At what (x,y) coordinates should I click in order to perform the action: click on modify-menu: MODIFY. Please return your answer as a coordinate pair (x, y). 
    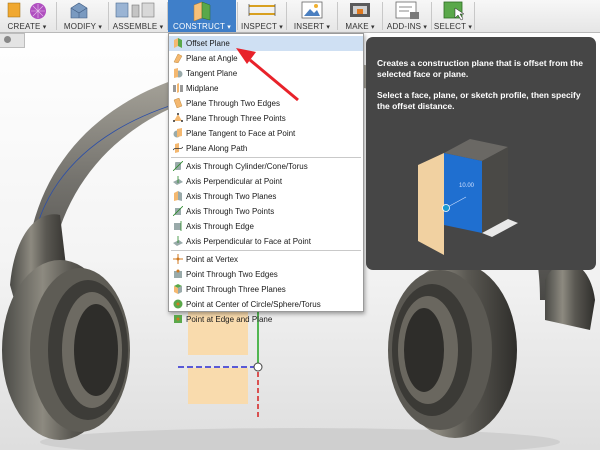
    Looking at the image, I should click on (83, 16).